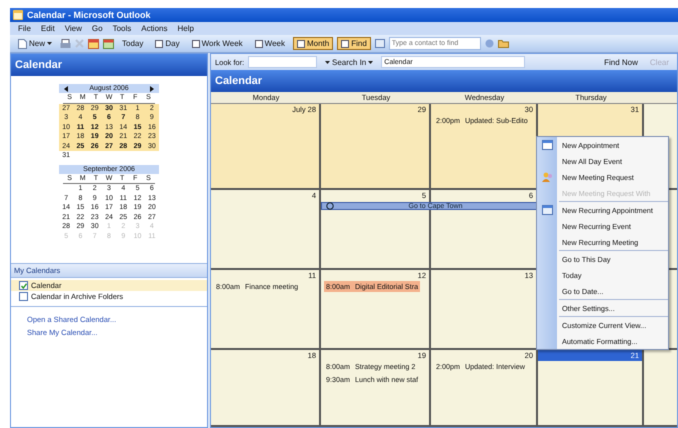 The height and width of the screenshot is (428, 678). I want to click on menu-item: Go, so click(97, 28).